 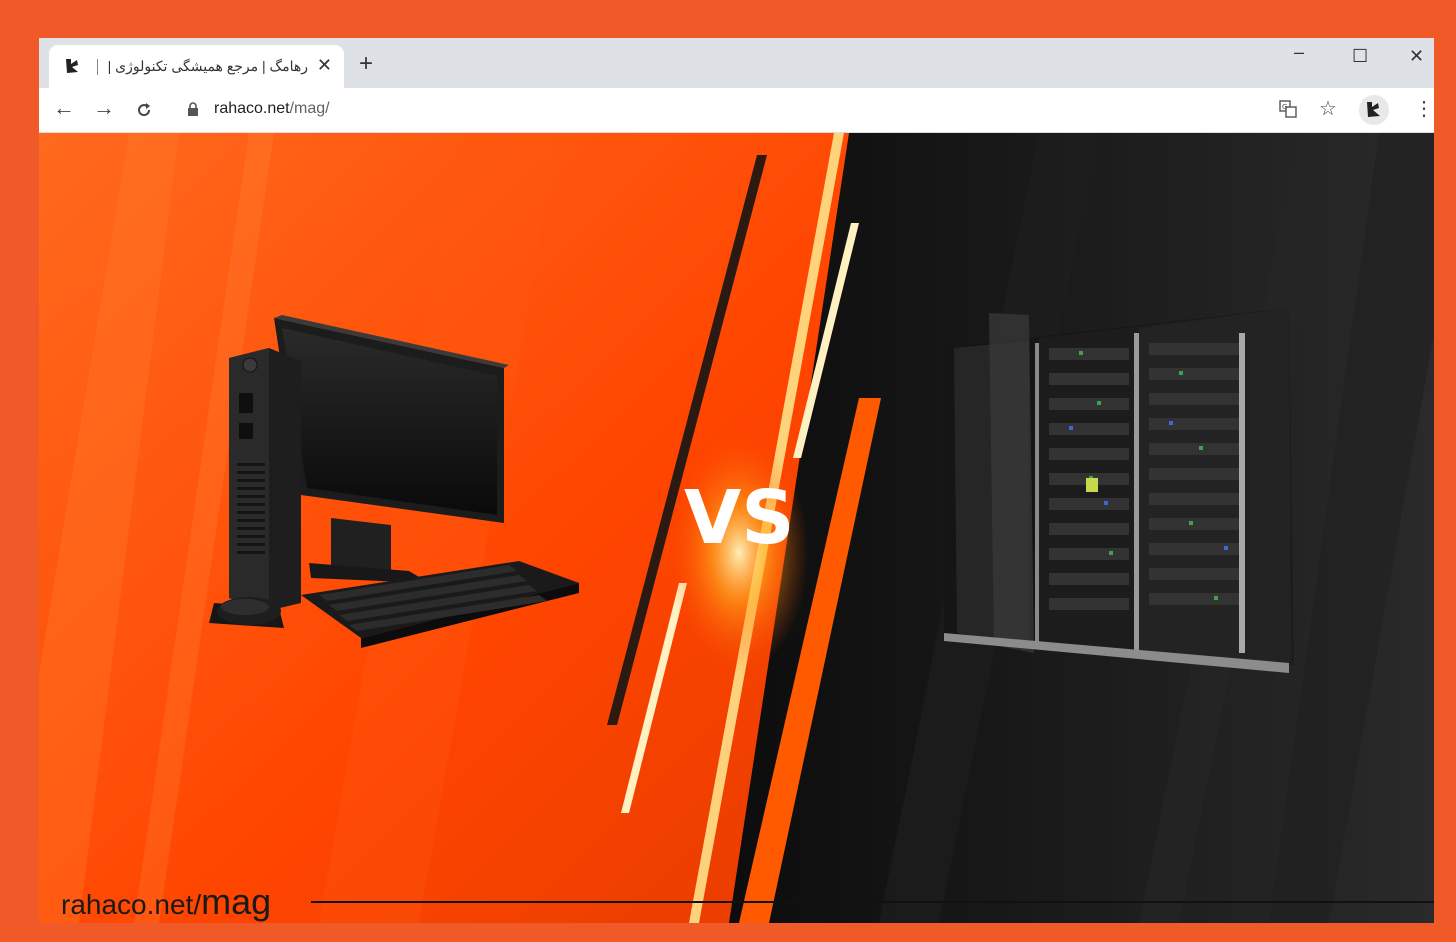 I want to click on brand-underline, so click(x=872, y=902).